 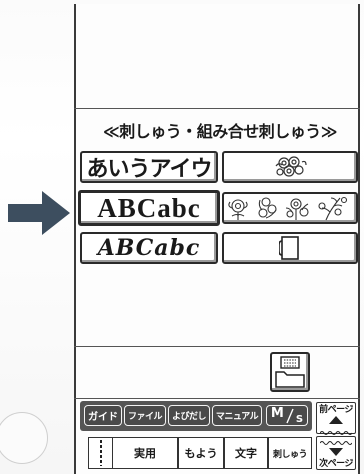 I want to click on guide-label: ガイド, so click(x=103, y=417).